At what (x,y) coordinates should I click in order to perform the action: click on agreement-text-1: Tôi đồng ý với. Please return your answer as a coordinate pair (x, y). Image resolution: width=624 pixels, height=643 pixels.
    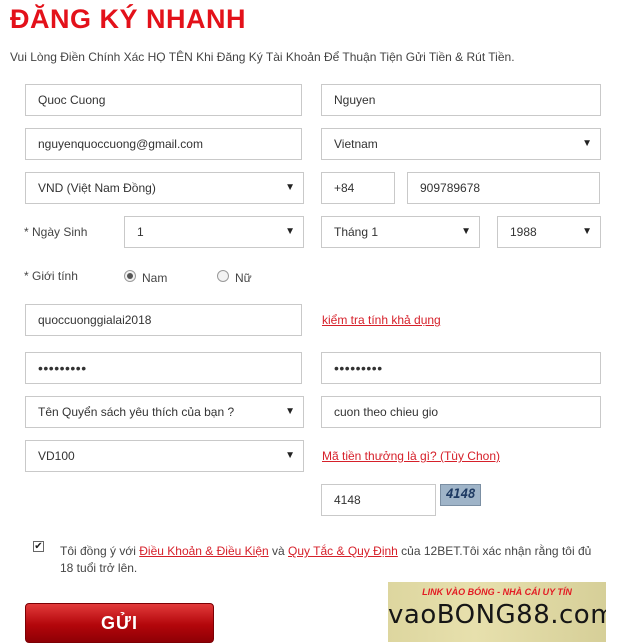
    Looking at the image, I should click on (100, 551).